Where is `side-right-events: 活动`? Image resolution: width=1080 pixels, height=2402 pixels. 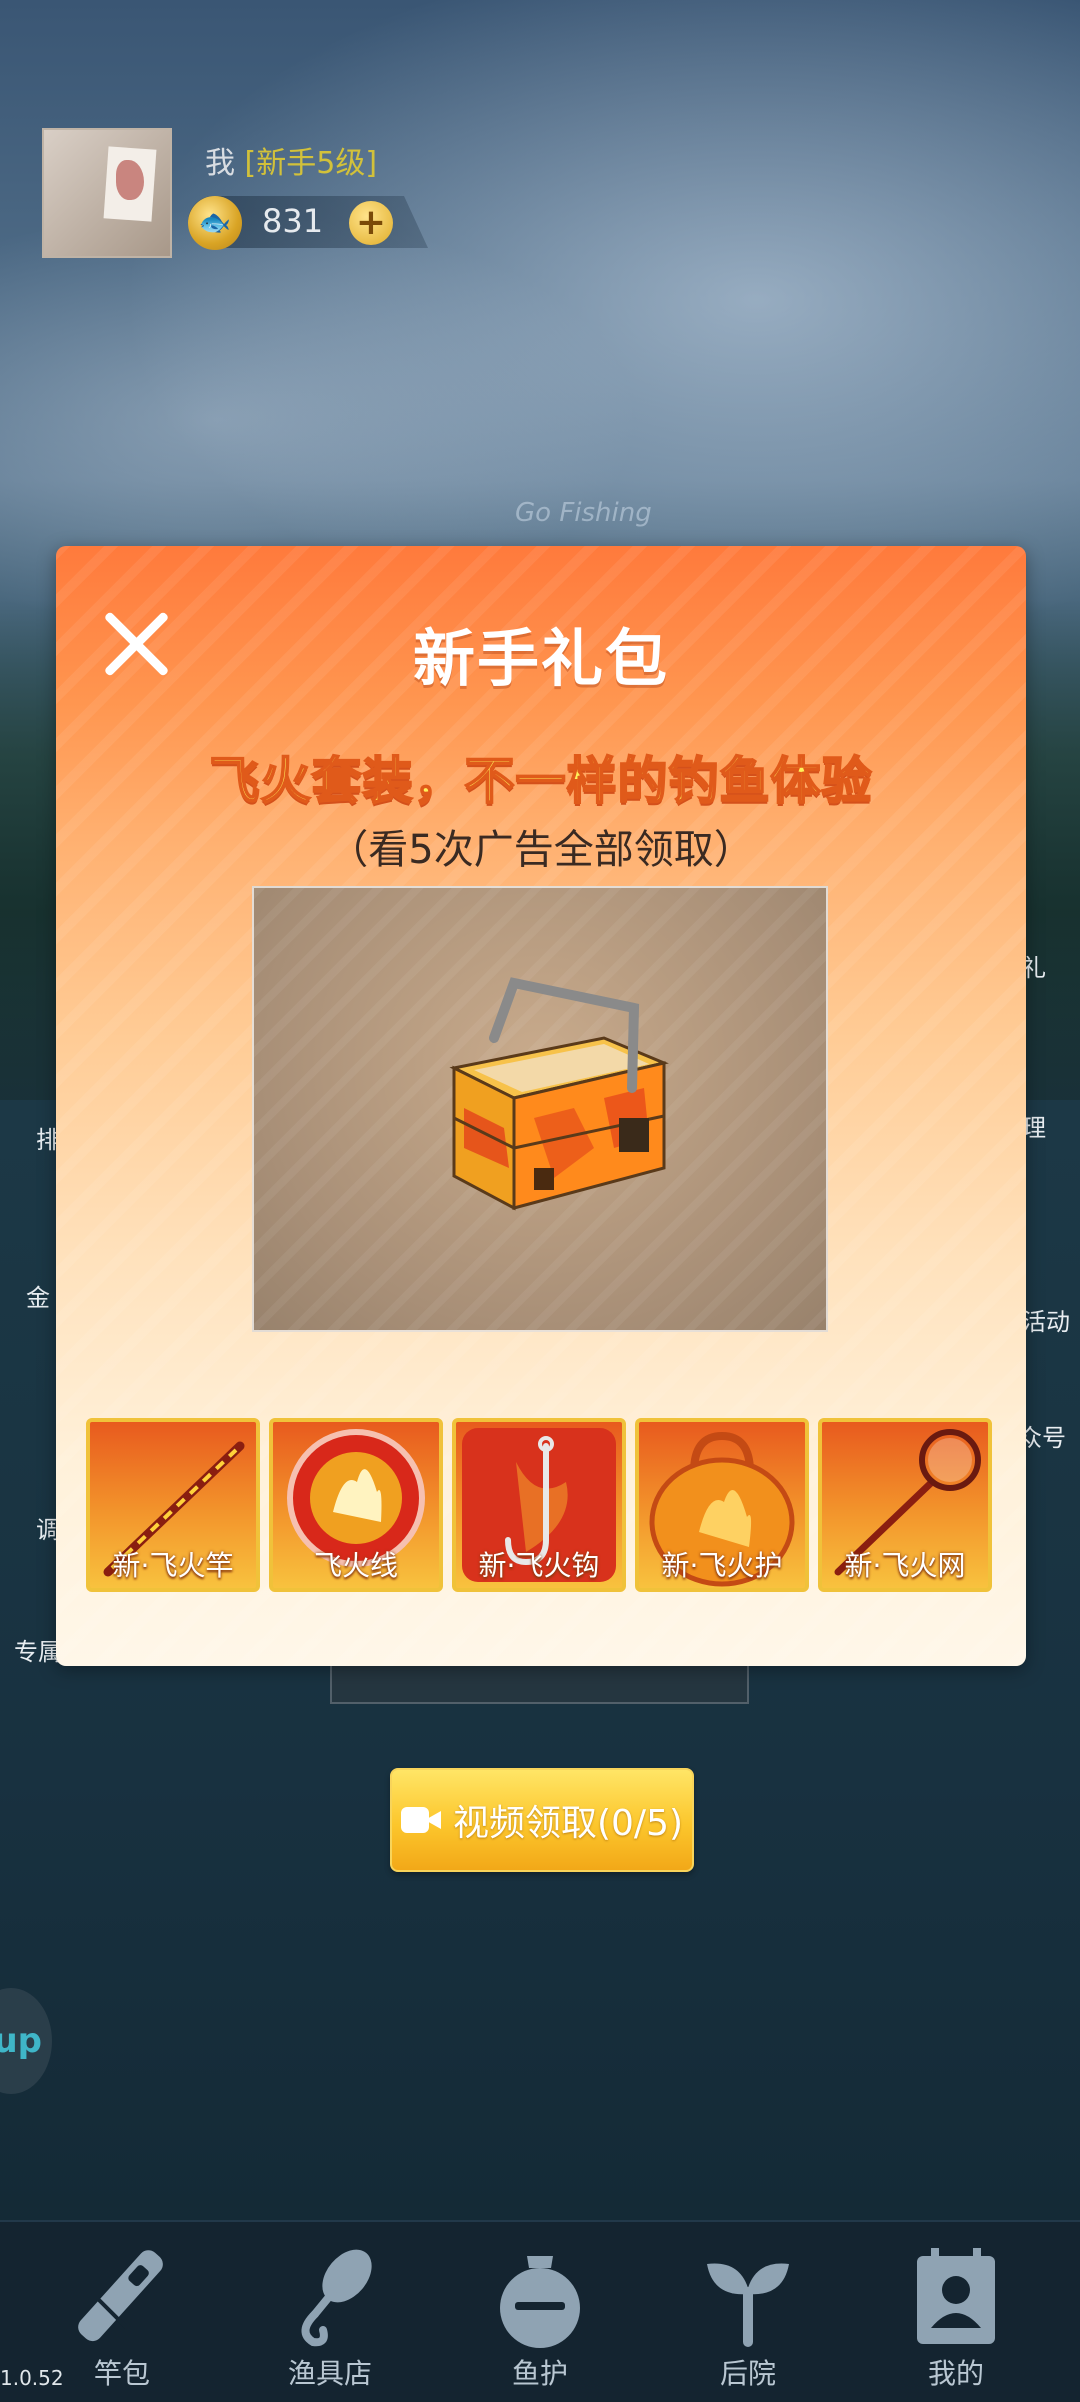 side-right-events: 活动 is located at coordinates (1046, 1319).